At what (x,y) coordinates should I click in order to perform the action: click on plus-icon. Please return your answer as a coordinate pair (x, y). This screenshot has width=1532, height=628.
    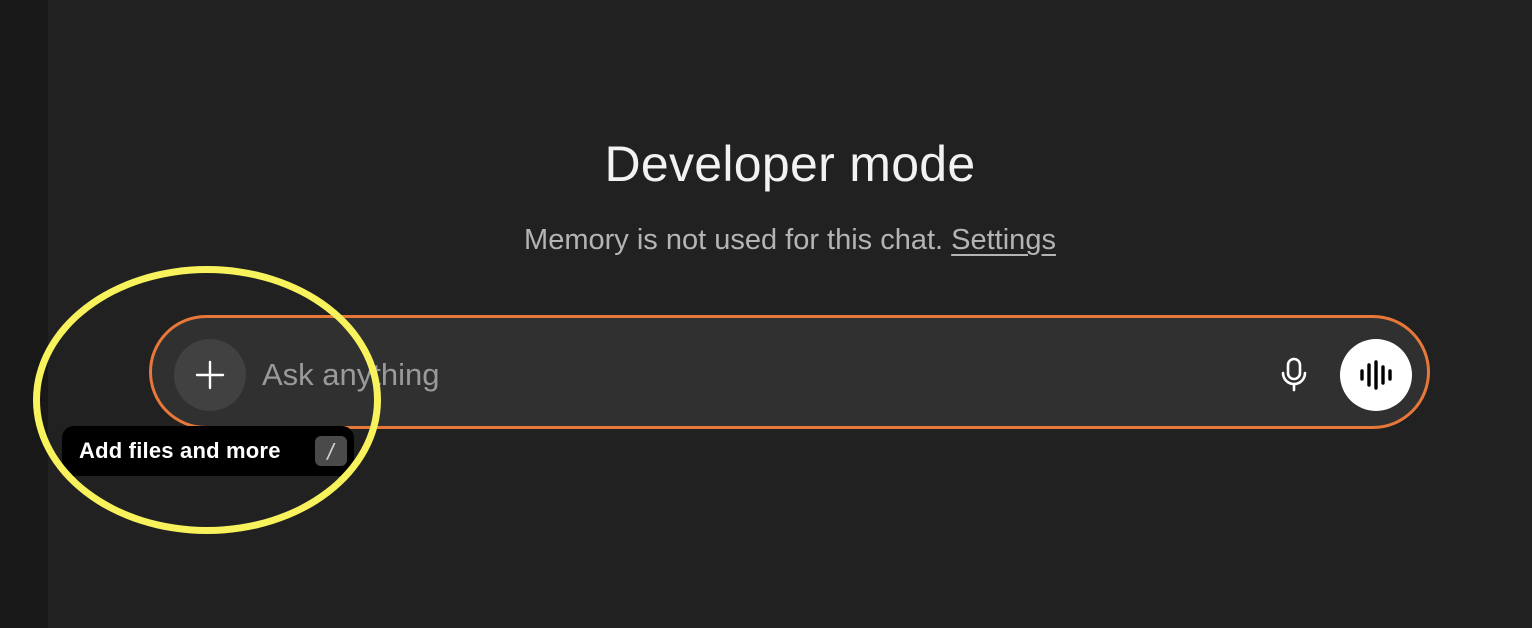
    Looking at the image, I should click on (210, 375).